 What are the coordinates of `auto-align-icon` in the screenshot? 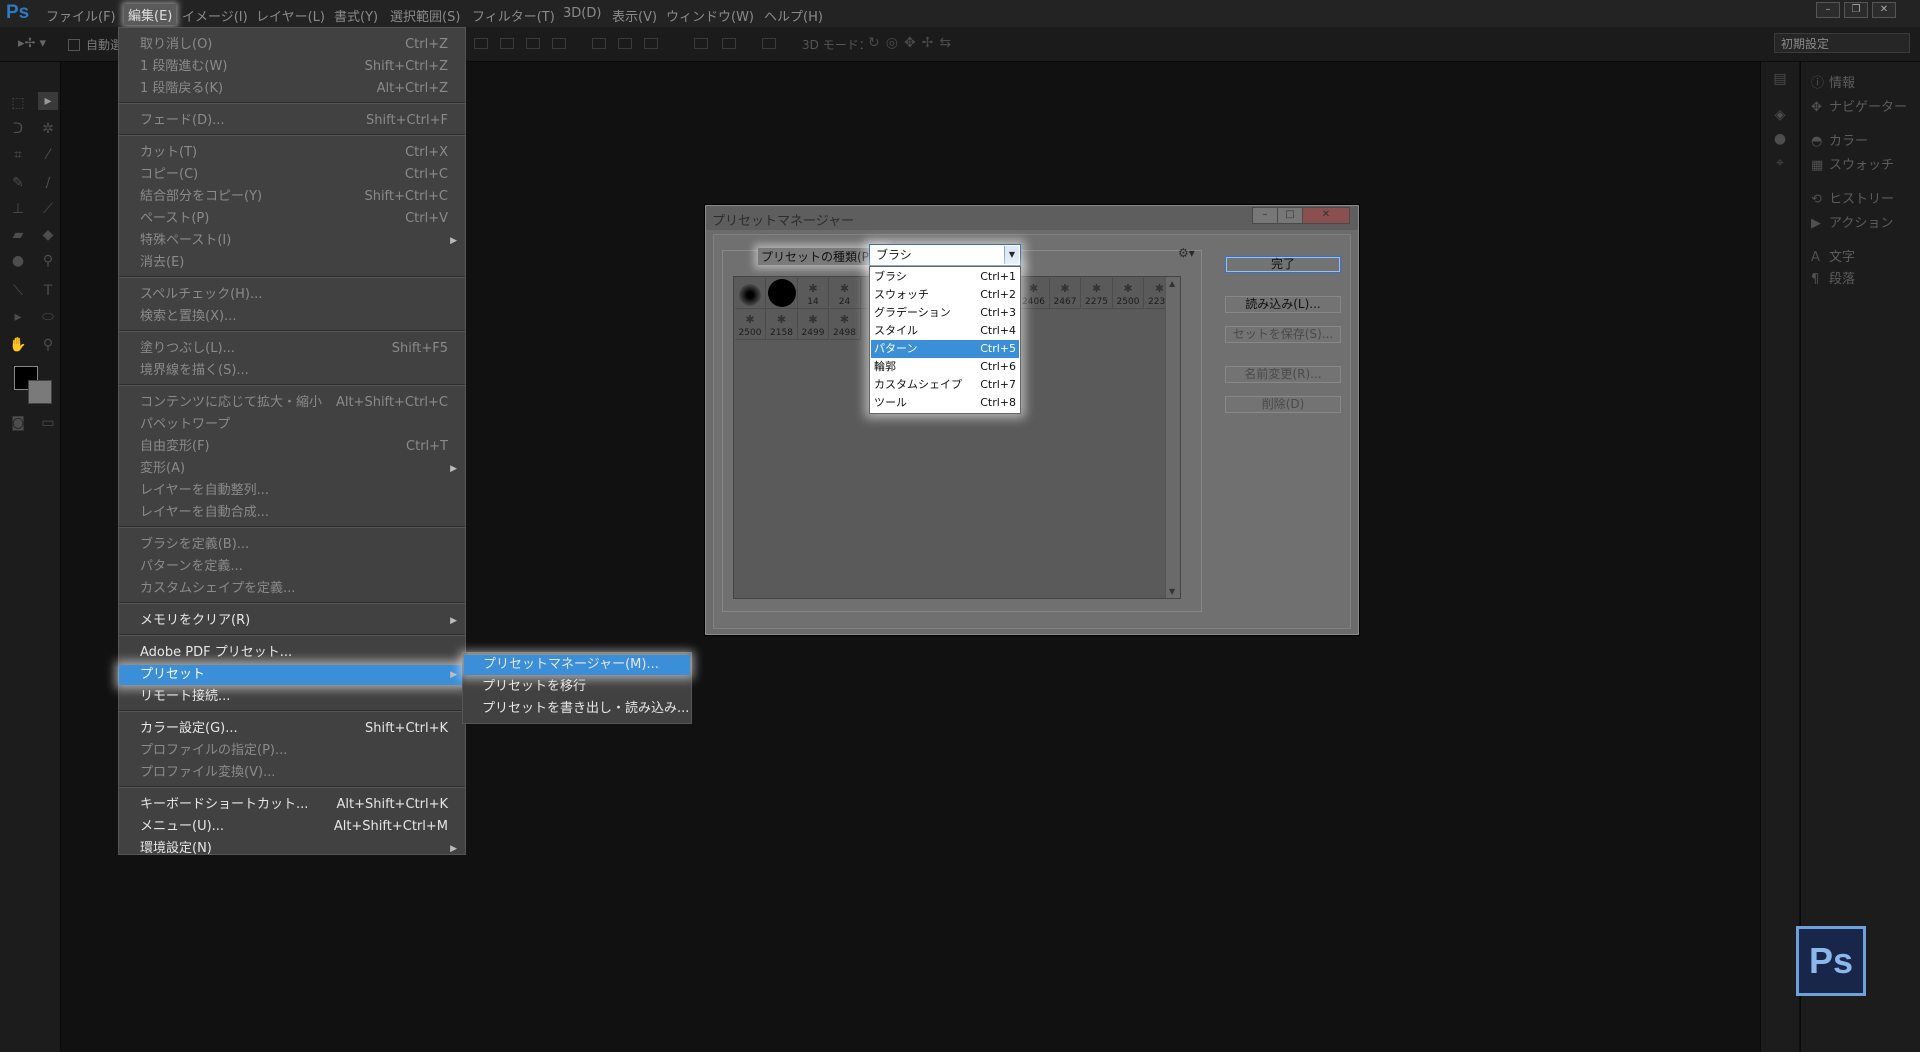 It's located at (769, 43).